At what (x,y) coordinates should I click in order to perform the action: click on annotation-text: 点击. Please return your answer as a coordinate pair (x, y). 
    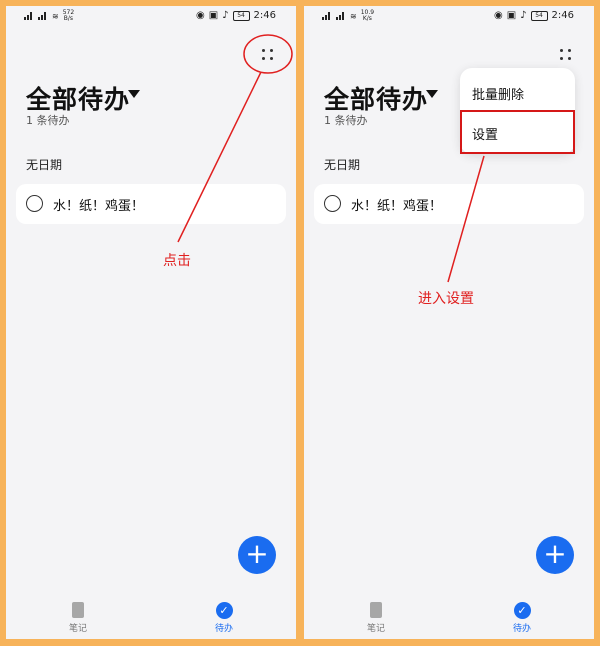
    Looking at the image, I should click on (177, 261).